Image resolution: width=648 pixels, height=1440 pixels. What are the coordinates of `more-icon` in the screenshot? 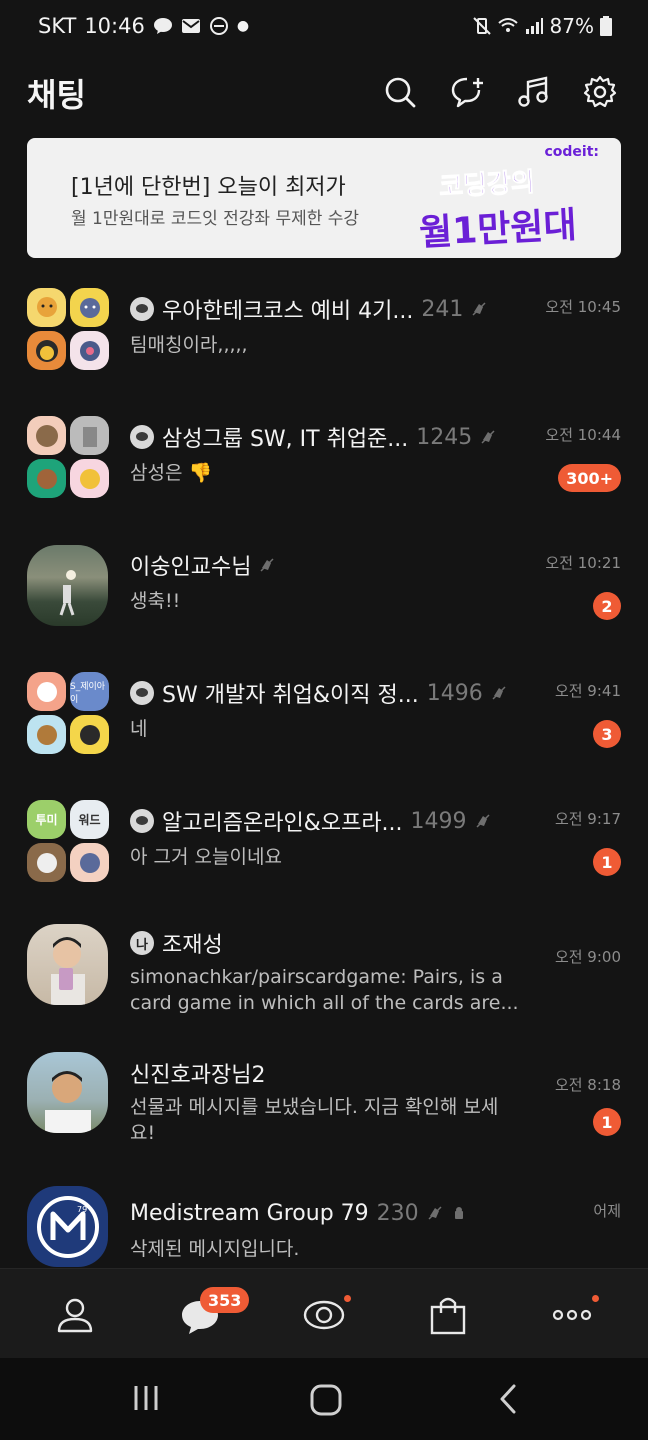 It's located at (572, 1315).